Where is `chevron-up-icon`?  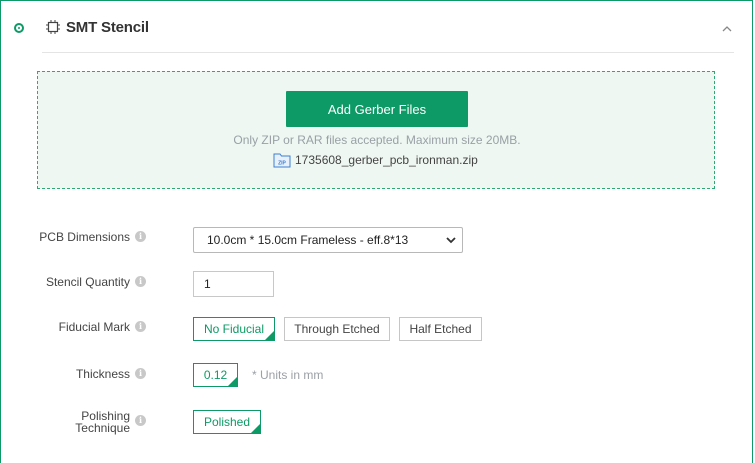 chevron-up-icon is located at coordinates (727, 29).